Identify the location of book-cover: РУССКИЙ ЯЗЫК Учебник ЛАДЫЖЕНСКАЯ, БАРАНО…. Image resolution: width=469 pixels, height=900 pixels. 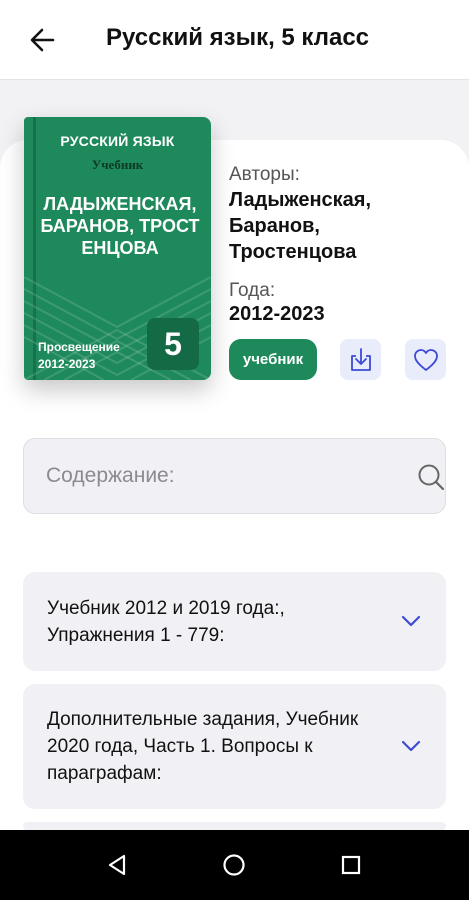
(117, 248).